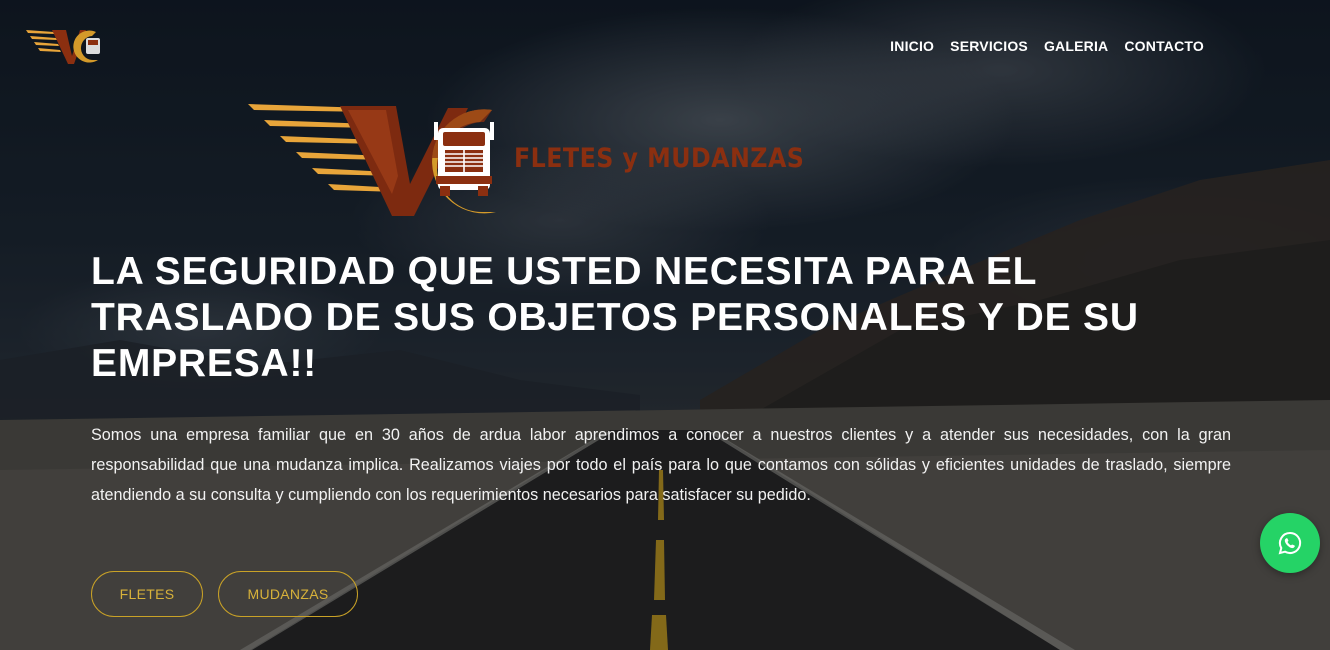  Describe the element at coordinates (67, 46) in the screenshot. I see `header-logo` at that location.